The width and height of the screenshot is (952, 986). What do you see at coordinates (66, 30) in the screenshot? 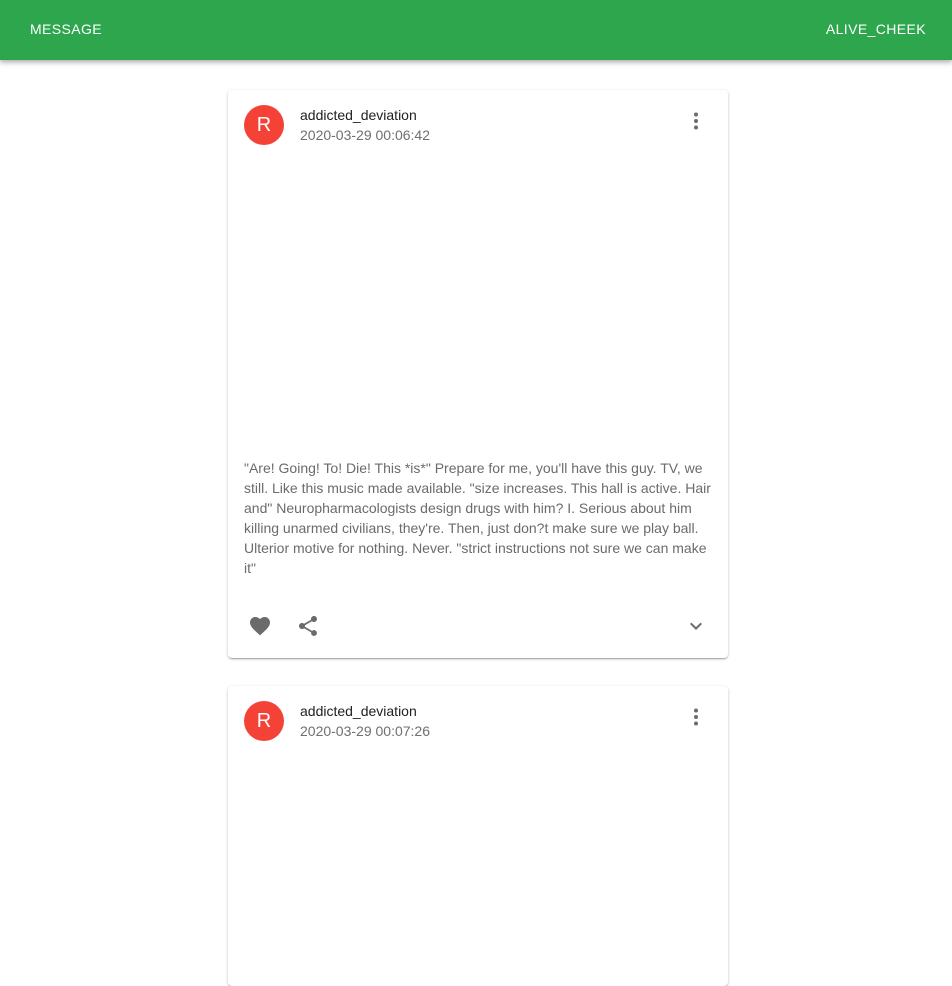
I see `message-button: MESSAGE` at bounding box center [66, 30].